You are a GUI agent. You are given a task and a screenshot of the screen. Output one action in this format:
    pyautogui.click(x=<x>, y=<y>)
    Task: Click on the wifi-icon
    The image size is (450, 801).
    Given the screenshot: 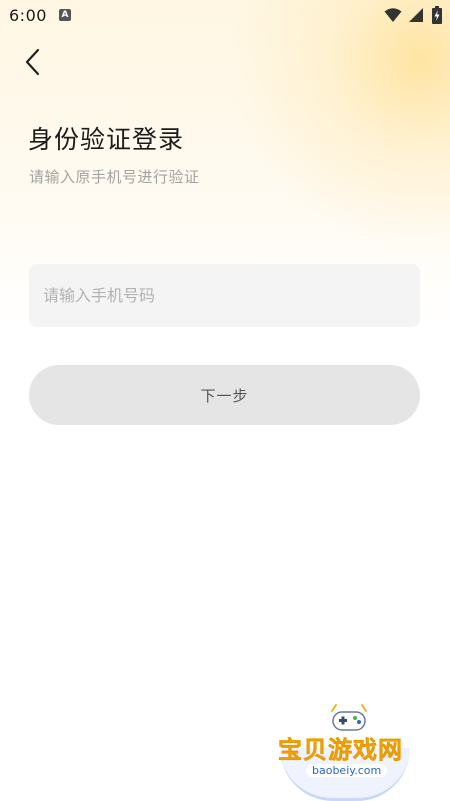 What is the action you would take?
    pyautogui.click(x=393, y=15)
    